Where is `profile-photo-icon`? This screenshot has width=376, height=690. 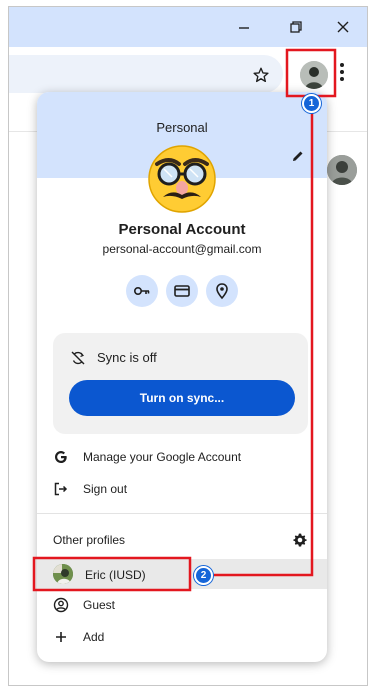 profile-photo-icon is located at coordinates (314, 75).